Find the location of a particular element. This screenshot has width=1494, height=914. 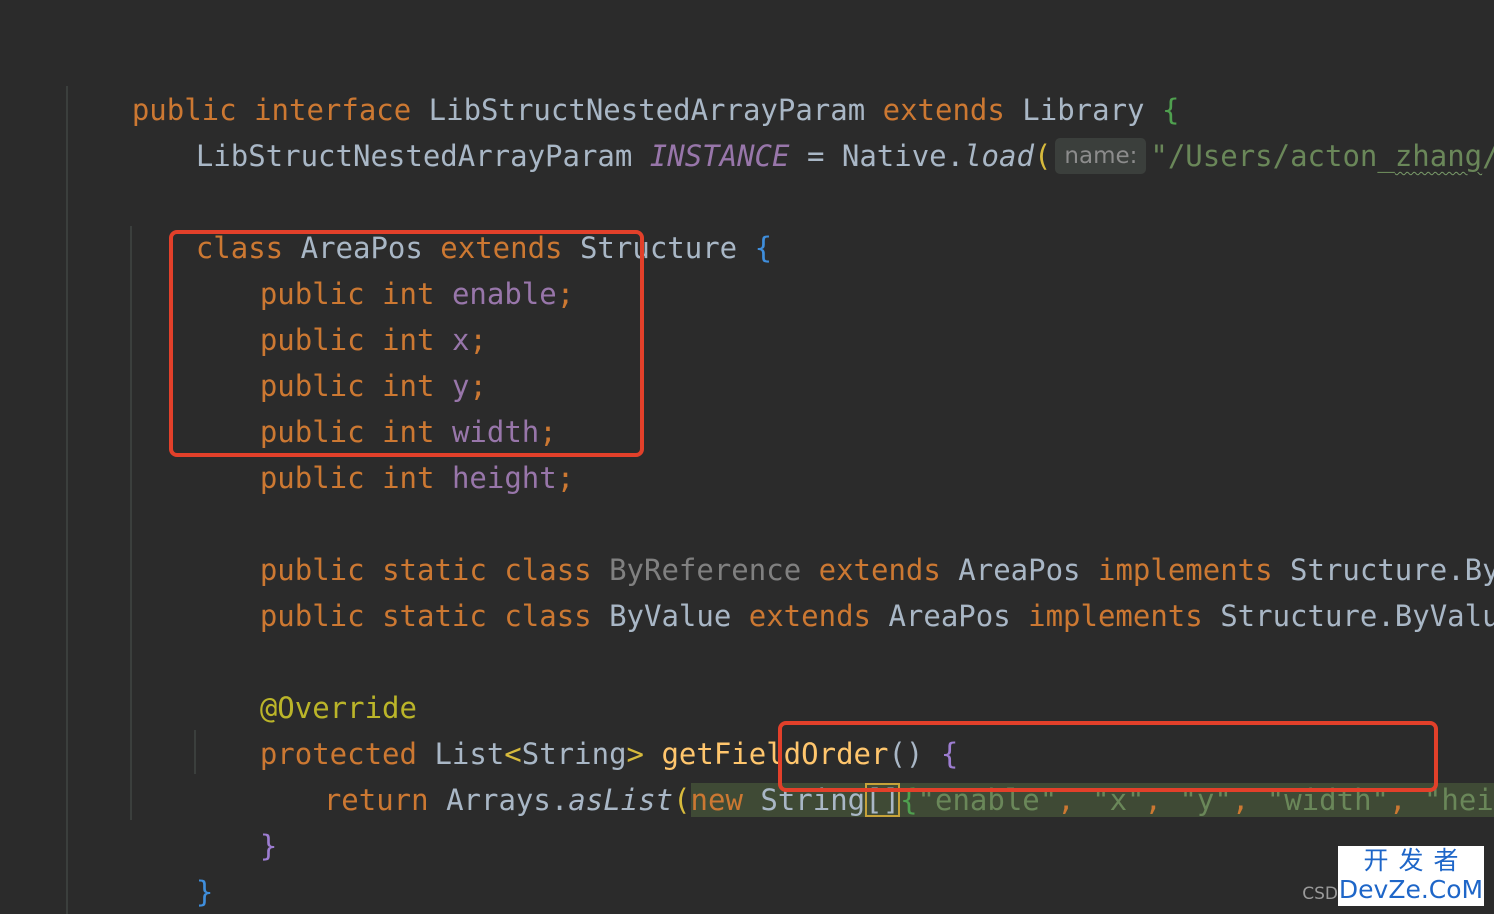

parameter-hint-name: name: is located at coordinates (1101, 156).